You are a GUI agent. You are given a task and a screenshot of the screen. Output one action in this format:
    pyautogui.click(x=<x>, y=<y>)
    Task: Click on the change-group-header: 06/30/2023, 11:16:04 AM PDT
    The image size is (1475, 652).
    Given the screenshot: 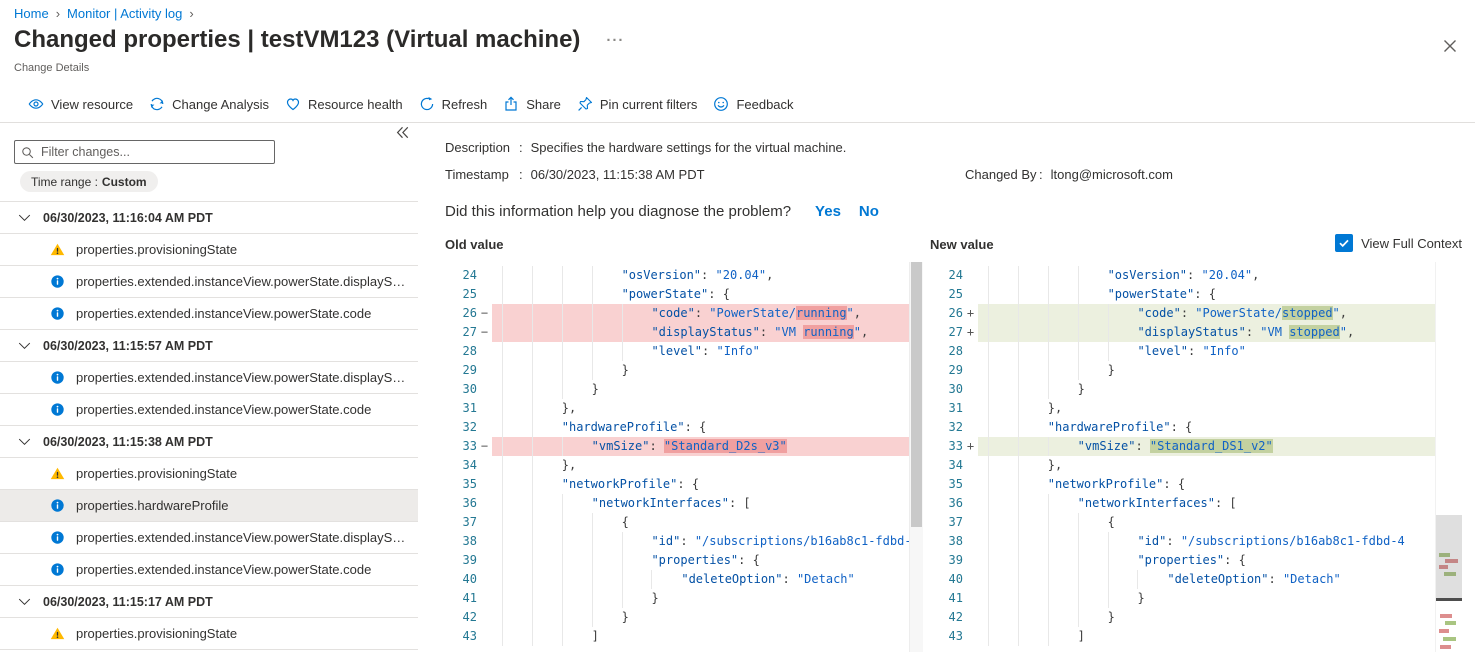 What is the action you would take?
    pyautogui.click(x=209, y=218)
    